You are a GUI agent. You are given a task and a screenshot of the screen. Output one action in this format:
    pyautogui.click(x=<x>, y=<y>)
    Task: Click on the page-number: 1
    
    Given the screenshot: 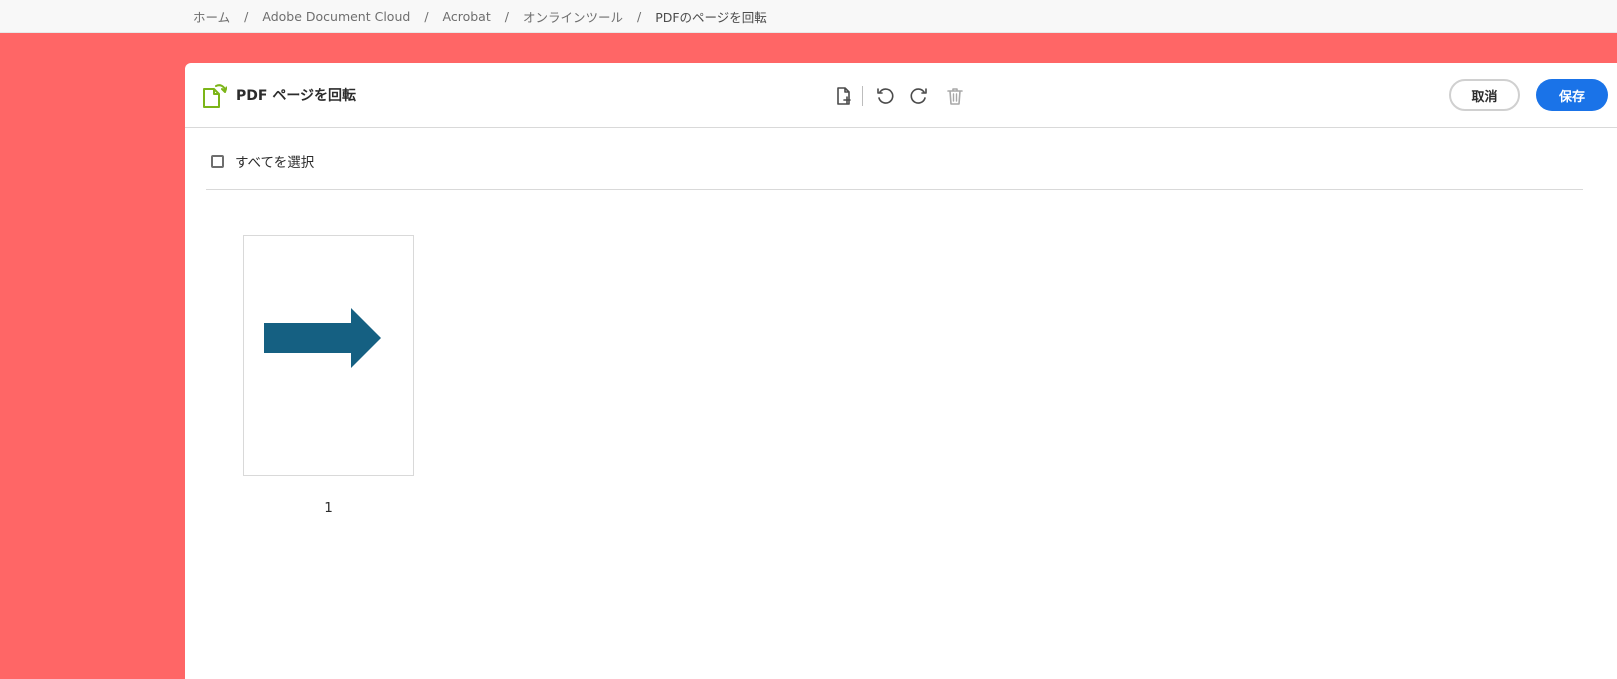 What is the action you would take?
    pyautogui.click(x=328, y=508)
    